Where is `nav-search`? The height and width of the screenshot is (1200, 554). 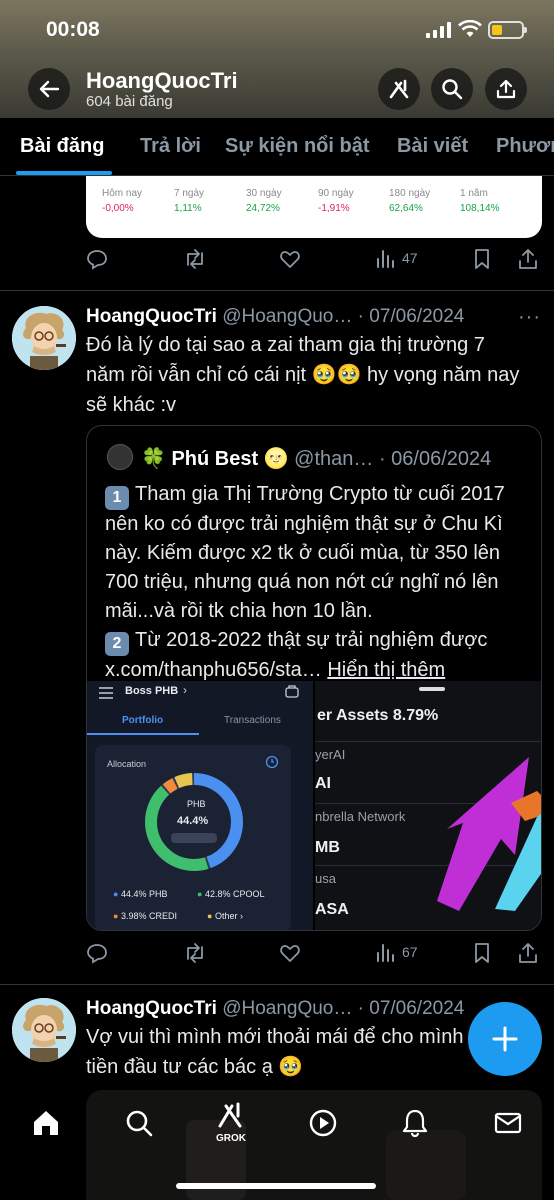 nav-search is located at coordinates (139, 1125).